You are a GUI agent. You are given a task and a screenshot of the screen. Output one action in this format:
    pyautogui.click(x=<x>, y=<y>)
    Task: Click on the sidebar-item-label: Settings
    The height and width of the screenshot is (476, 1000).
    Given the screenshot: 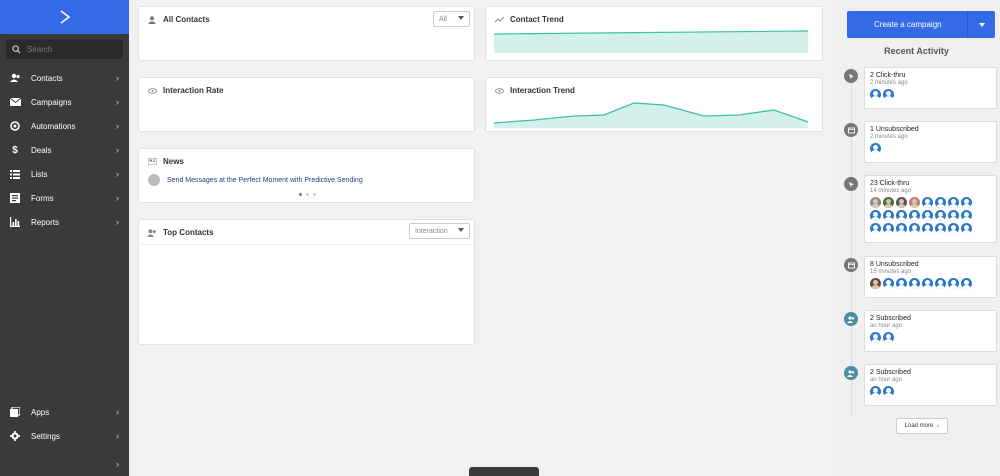 What is the action you would take?
    pyautogui.click(x=45, y=436)
    